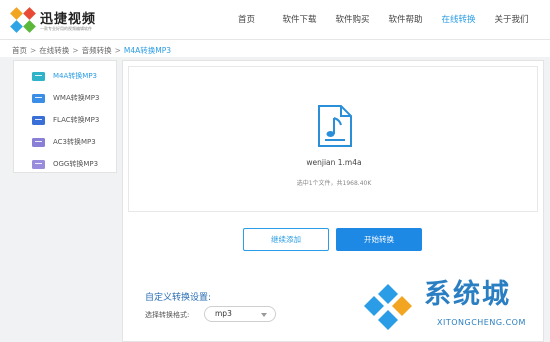 The image size is (550, 342). What do you see at coordinates (76, 98) in the screenshot?
I see `sidebar-item-label: WMA转换MP3` at bounding box center [76, 98].